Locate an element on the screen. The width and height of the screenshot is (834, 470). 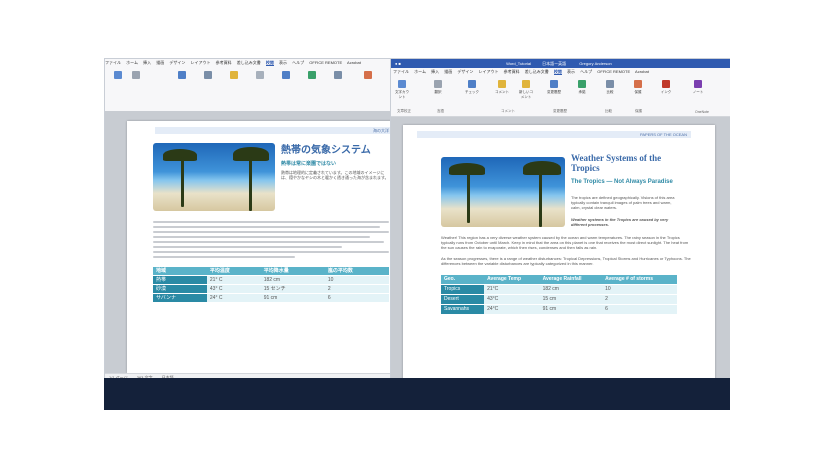
ribbon-onenote-button: ノート is located at coordinates (698, 87).